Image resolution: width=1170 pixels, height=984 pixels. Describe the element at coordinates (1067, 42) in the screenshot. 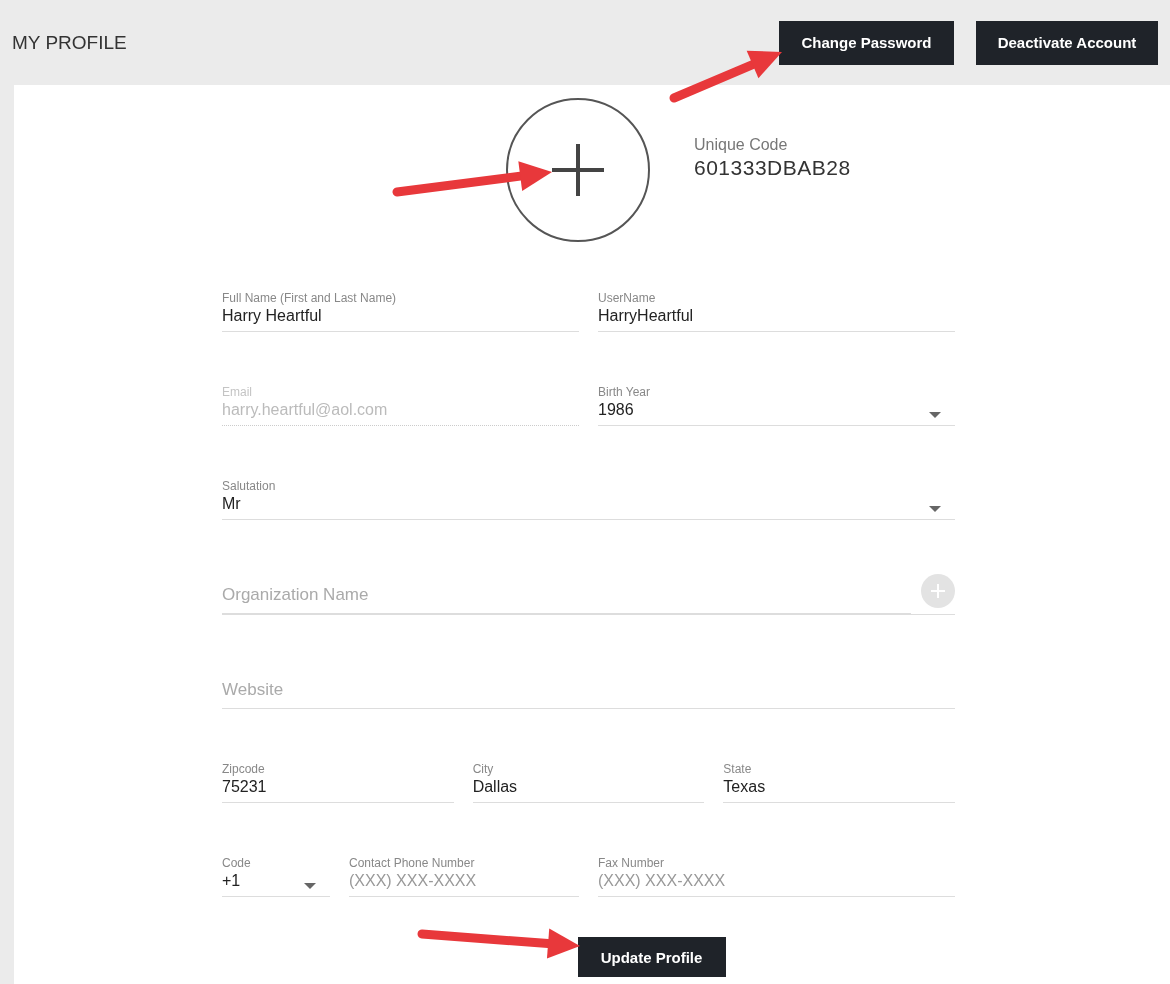

I see `deactivate-account-button: Deactivate Account` at that location.